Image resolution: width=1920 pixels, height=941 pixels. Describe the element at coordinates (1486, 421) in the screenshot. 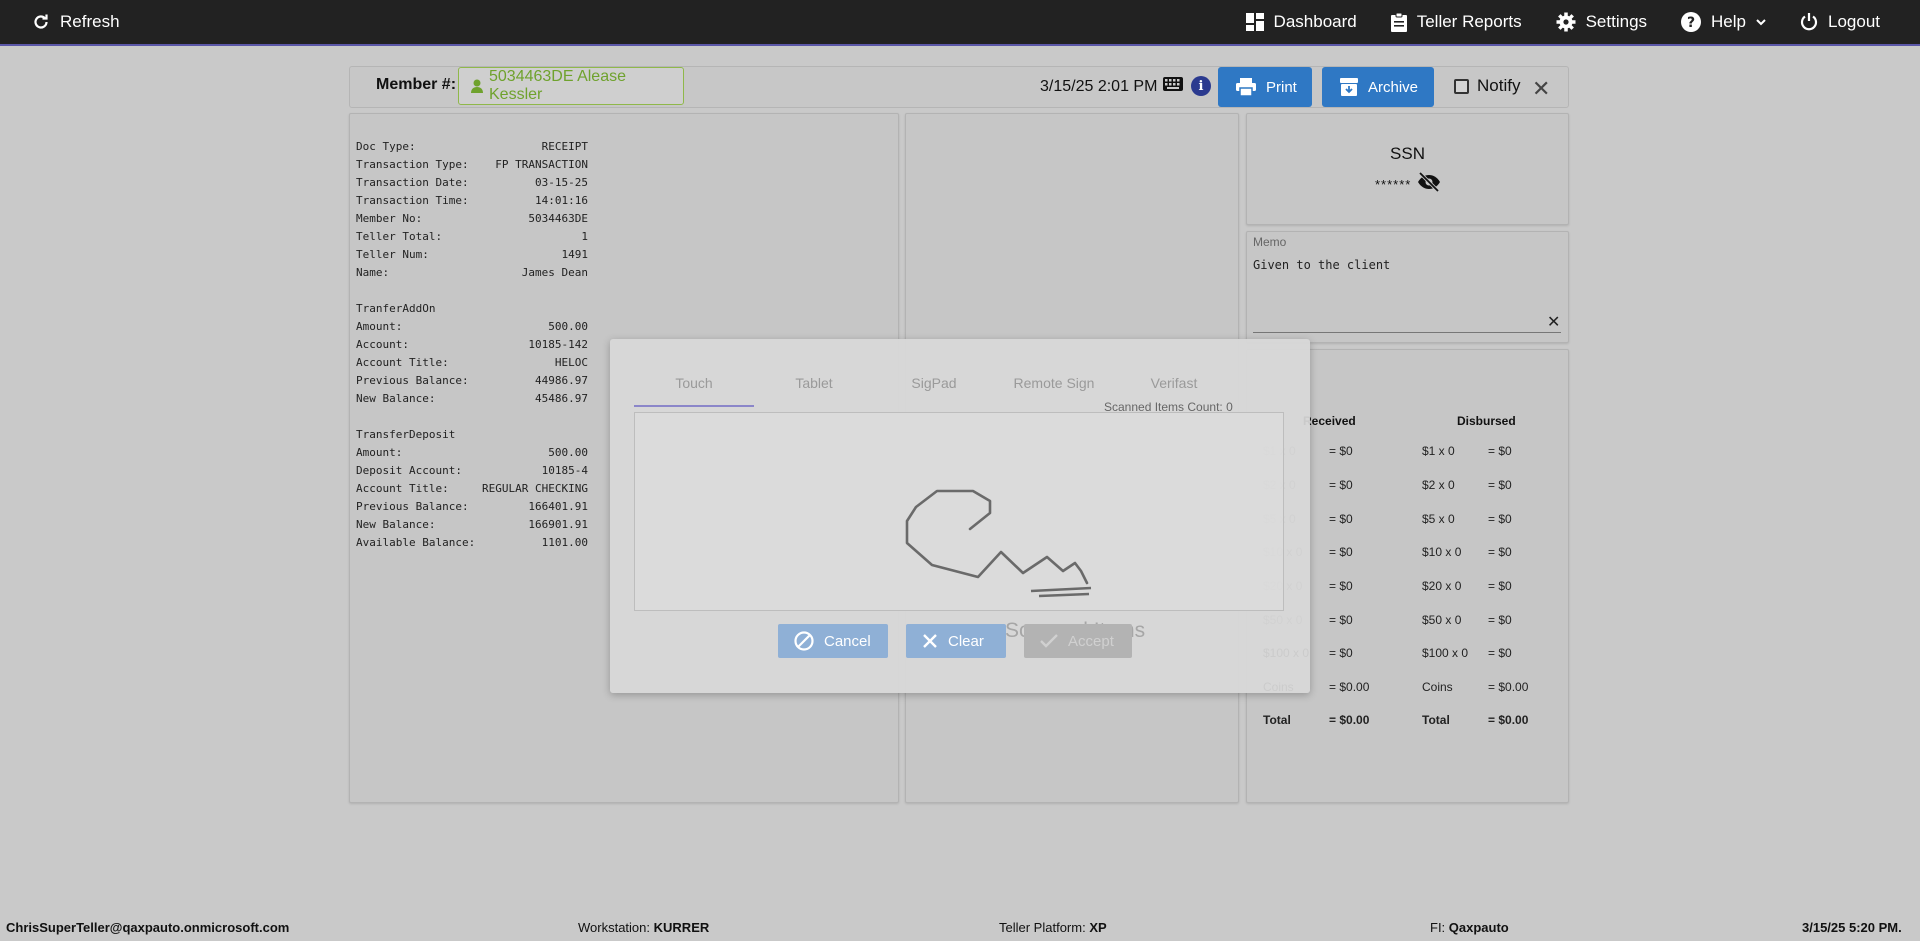

I see `disbursed-header: Disbursed` at that location.